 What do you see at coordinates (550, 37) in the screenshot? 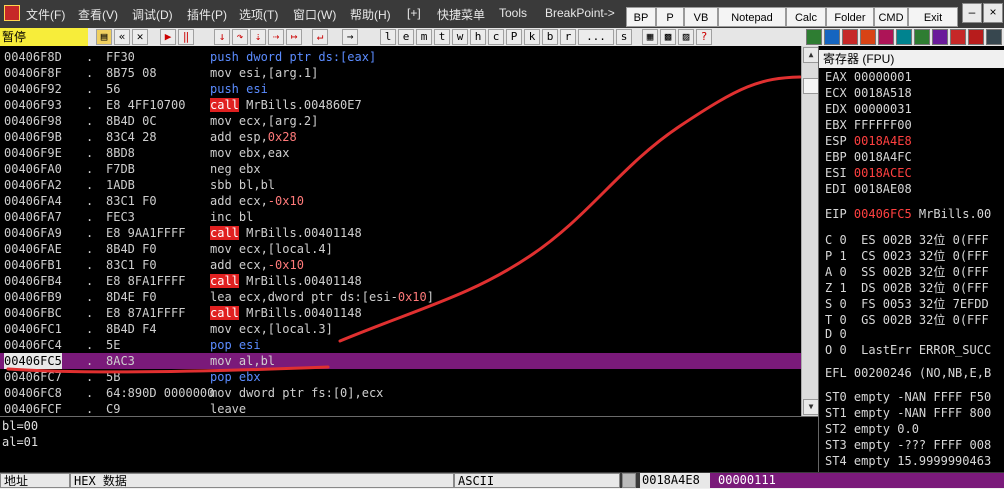
I see `tool-b: b` at bounding box center [550, 37].